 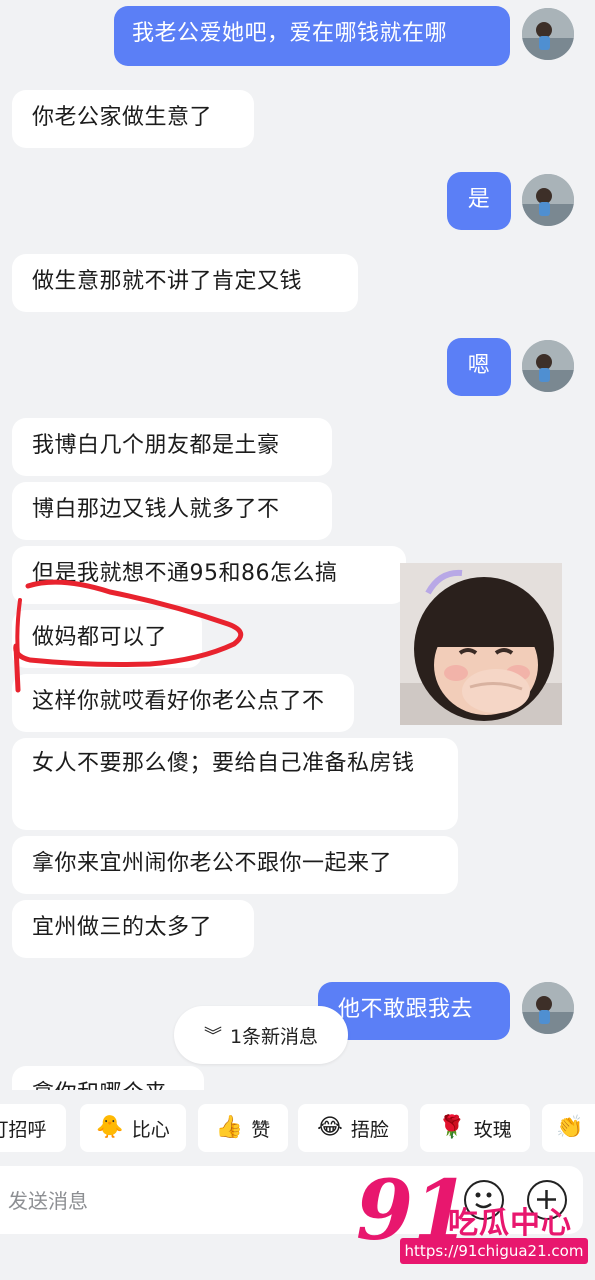 What do you see at coordinates (172, 447) in the screenshot?
I see `received-message-bubble: 我博白几个朋友都是土豪` at bounding box center [172, 447].